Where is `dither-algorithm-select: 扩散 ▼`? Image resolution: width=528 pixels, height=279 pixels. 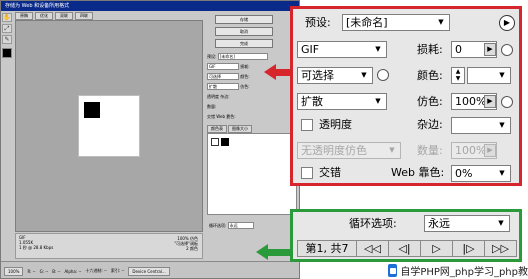 dither-algorithm-select: 扩散 ▼ is located at coordinates (342, 101).